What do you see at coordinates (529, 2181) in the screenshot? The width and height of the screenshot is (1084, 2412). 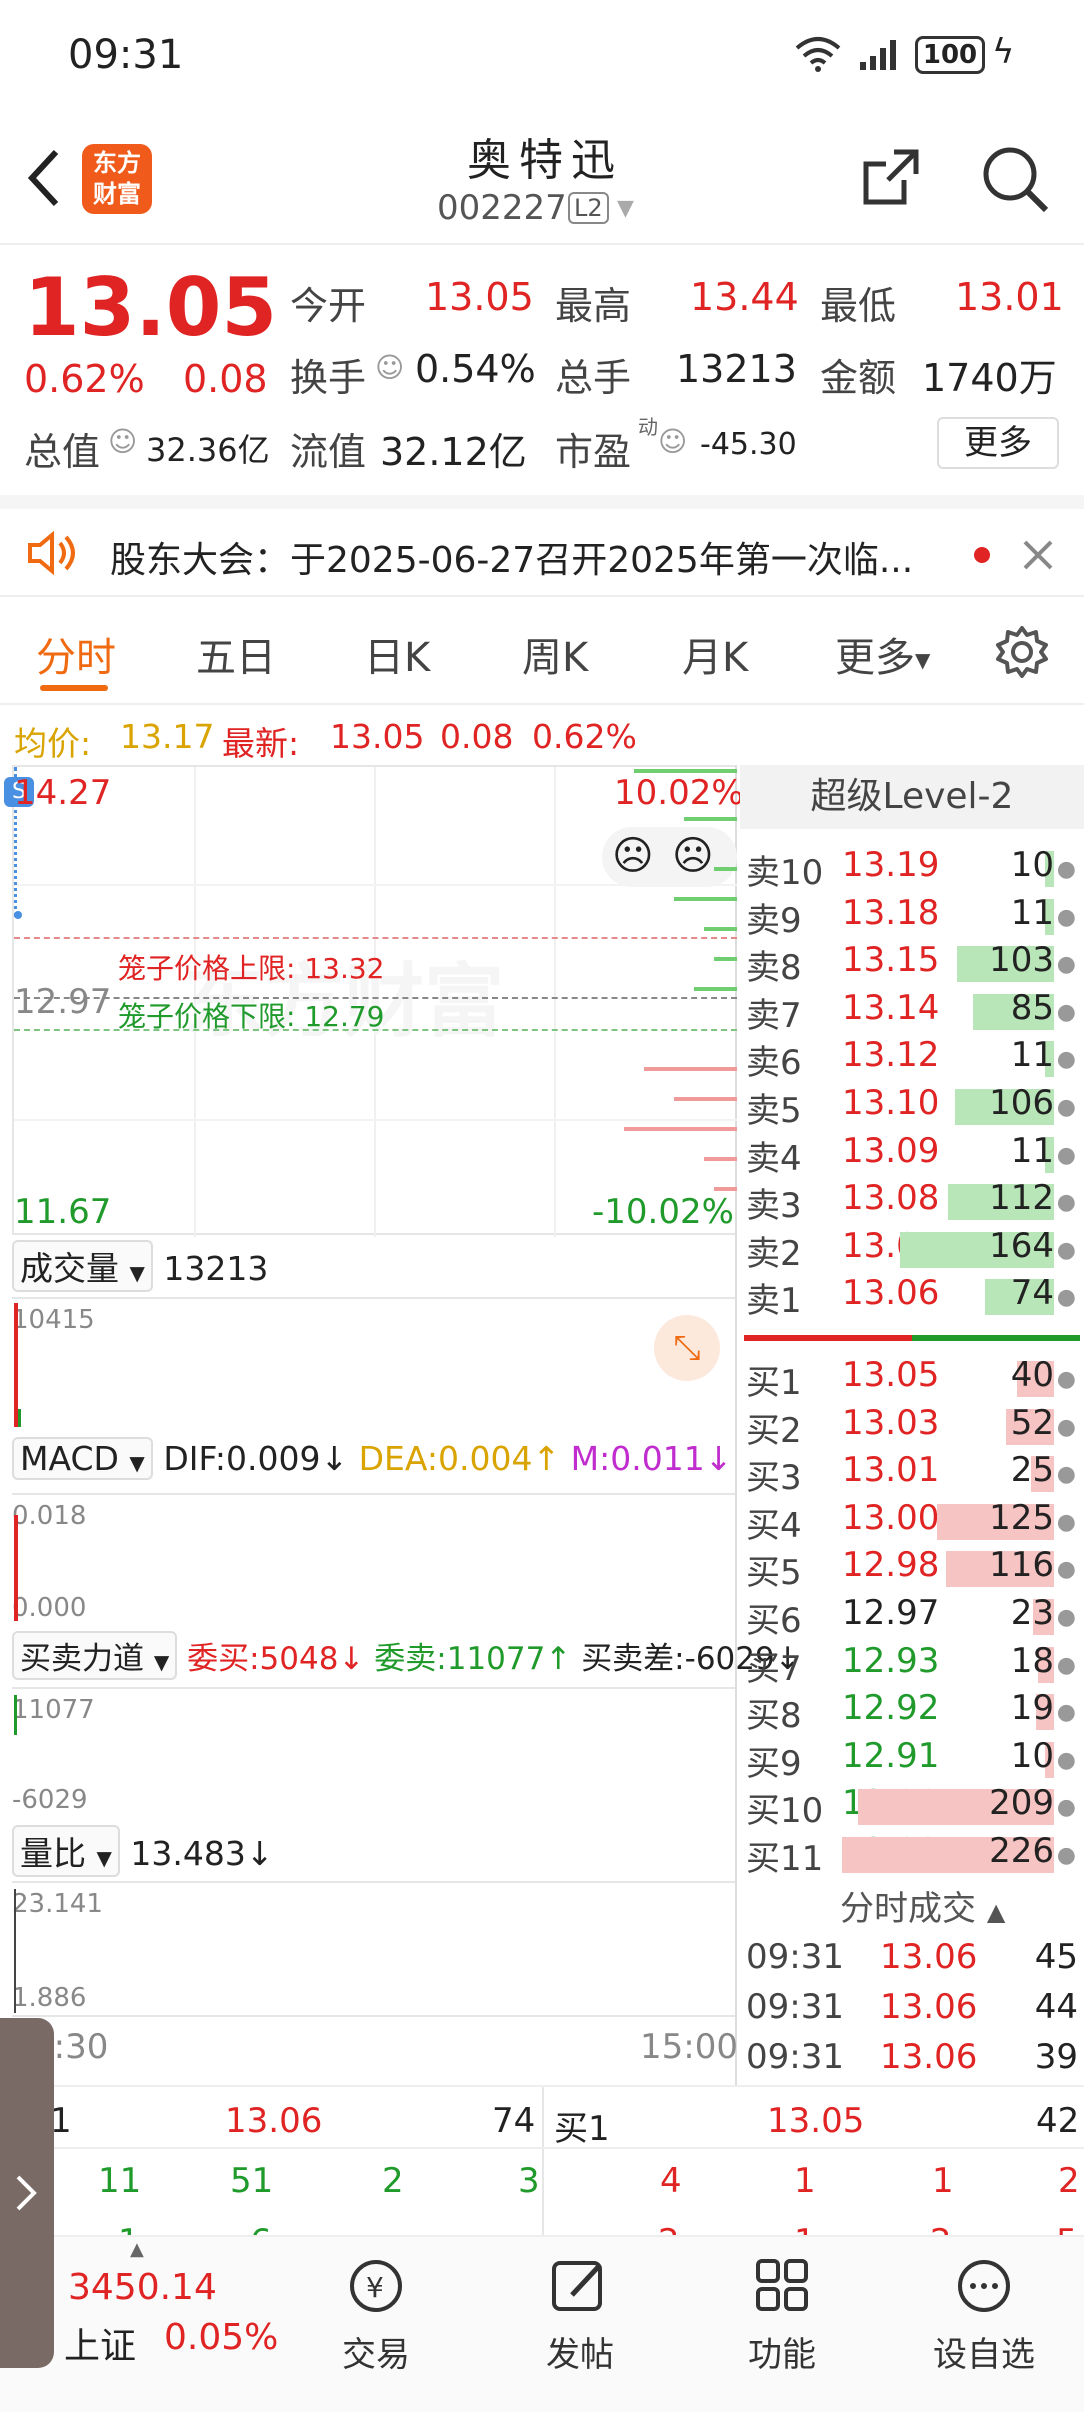 I see `sell-count: 3` at bounding box center [529, 2181].